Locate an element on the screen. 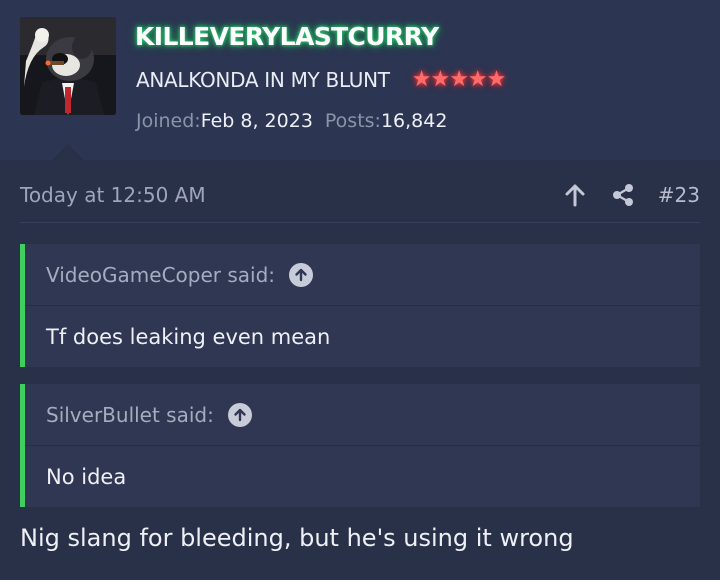 This screenshot has height=580, width=720. post-actions: #23 is located at coordinates (631, 195).